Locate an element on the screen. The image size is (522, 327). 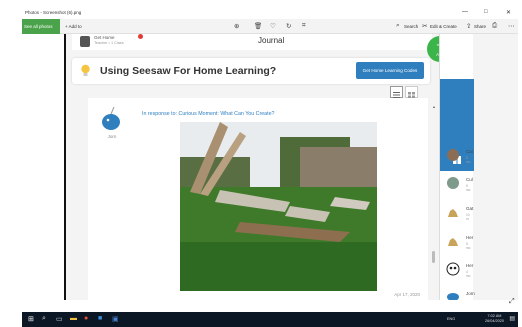
get-home-learning-codes-button: Get Home Learning Codes is located at coordinates (390, 70).